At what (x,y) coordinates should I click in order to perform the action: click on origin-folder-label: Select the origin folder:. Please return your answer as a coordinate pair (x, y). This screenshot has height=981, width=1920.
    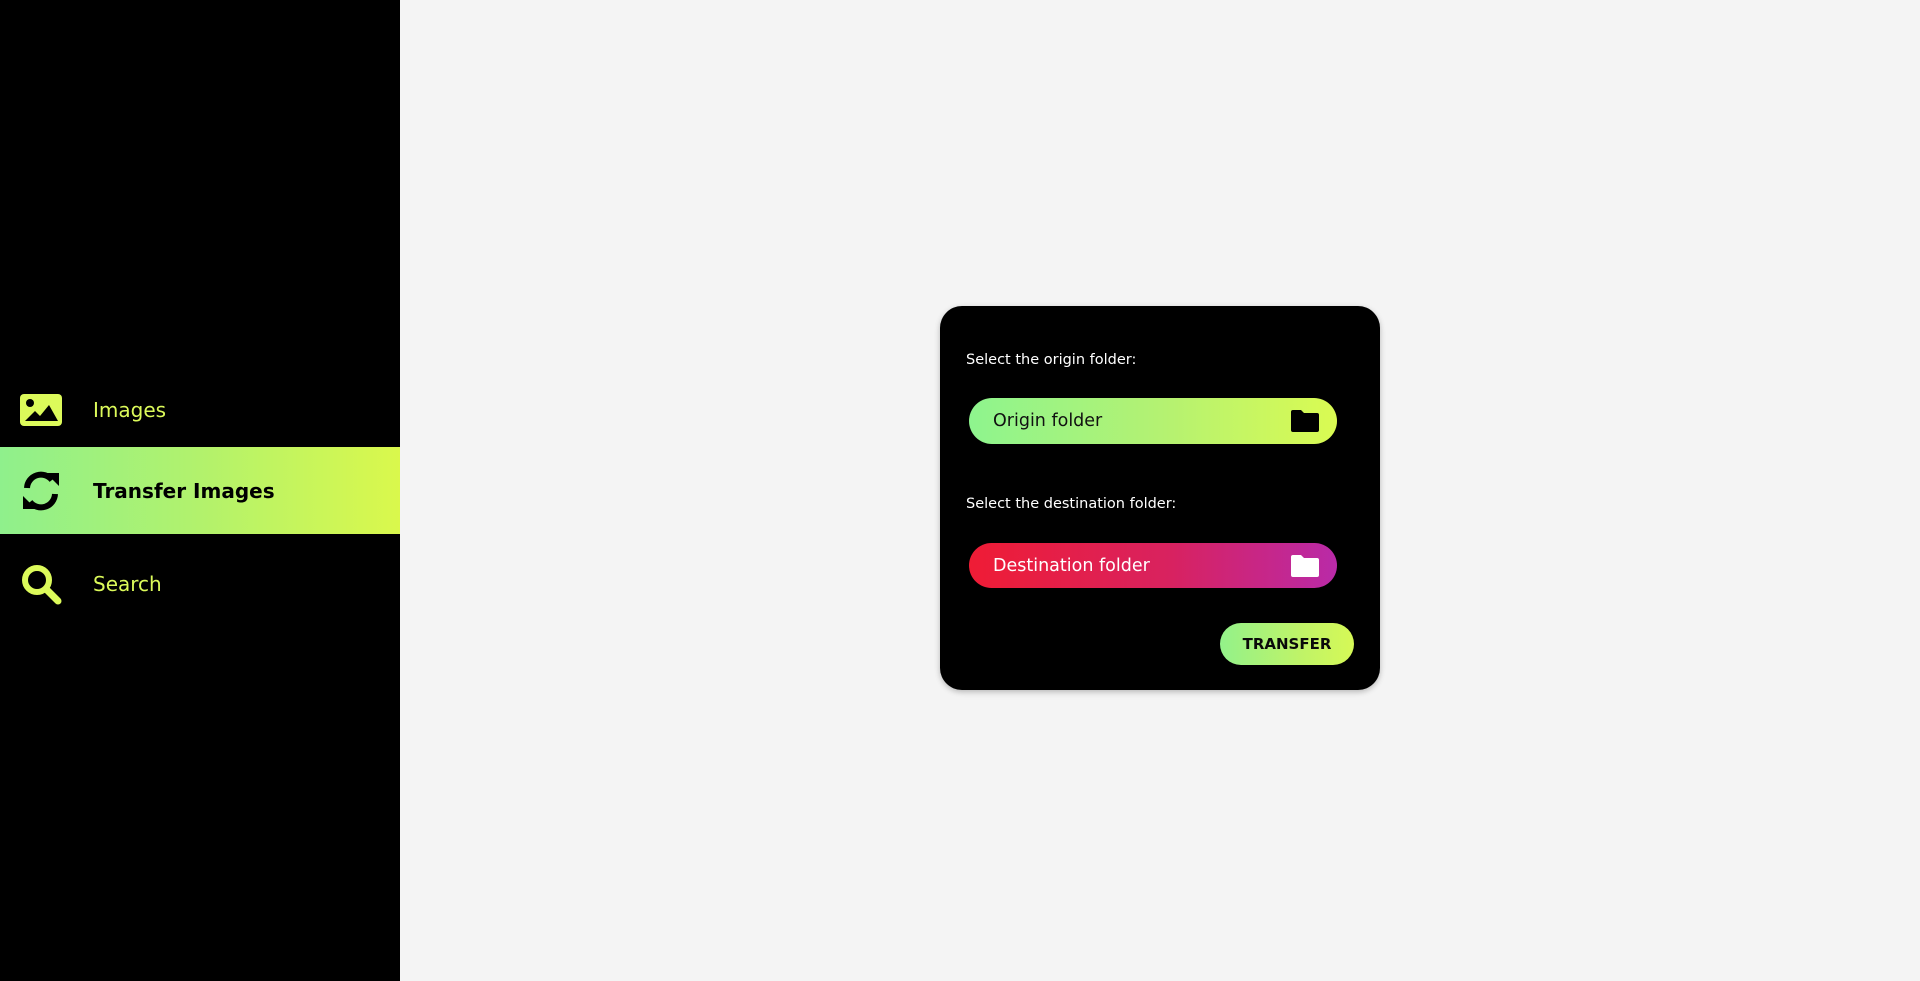
    Looking at the image, I should click on (1051, 360).